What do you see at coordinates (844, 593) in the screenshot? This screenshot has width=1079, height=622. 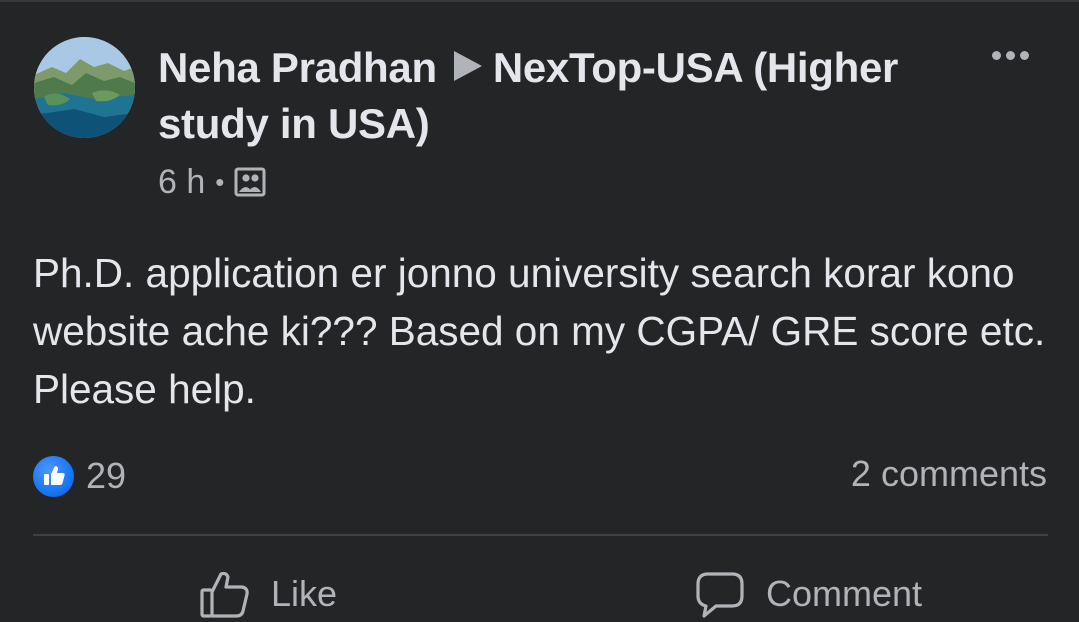 I see `comment-label: Comment` at bounding box center [844, 593].